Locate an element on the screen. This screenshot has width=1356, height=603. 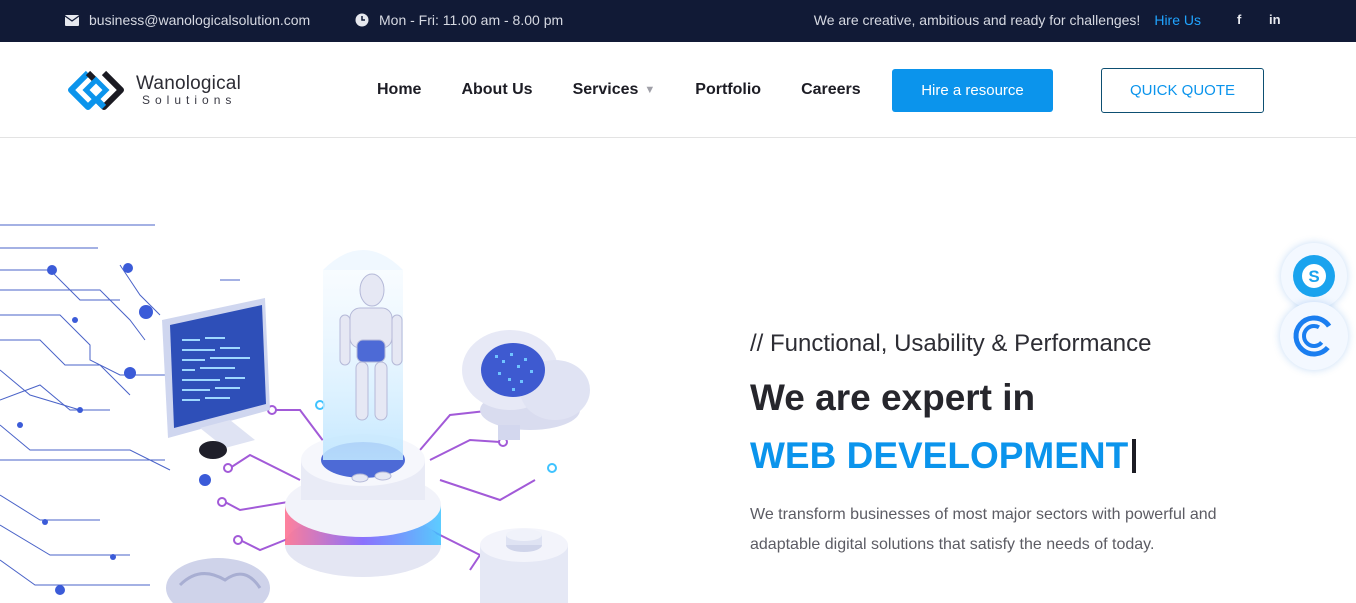
email-contact: business@wanologicalsolution.com is located at coordinates (187, 20).